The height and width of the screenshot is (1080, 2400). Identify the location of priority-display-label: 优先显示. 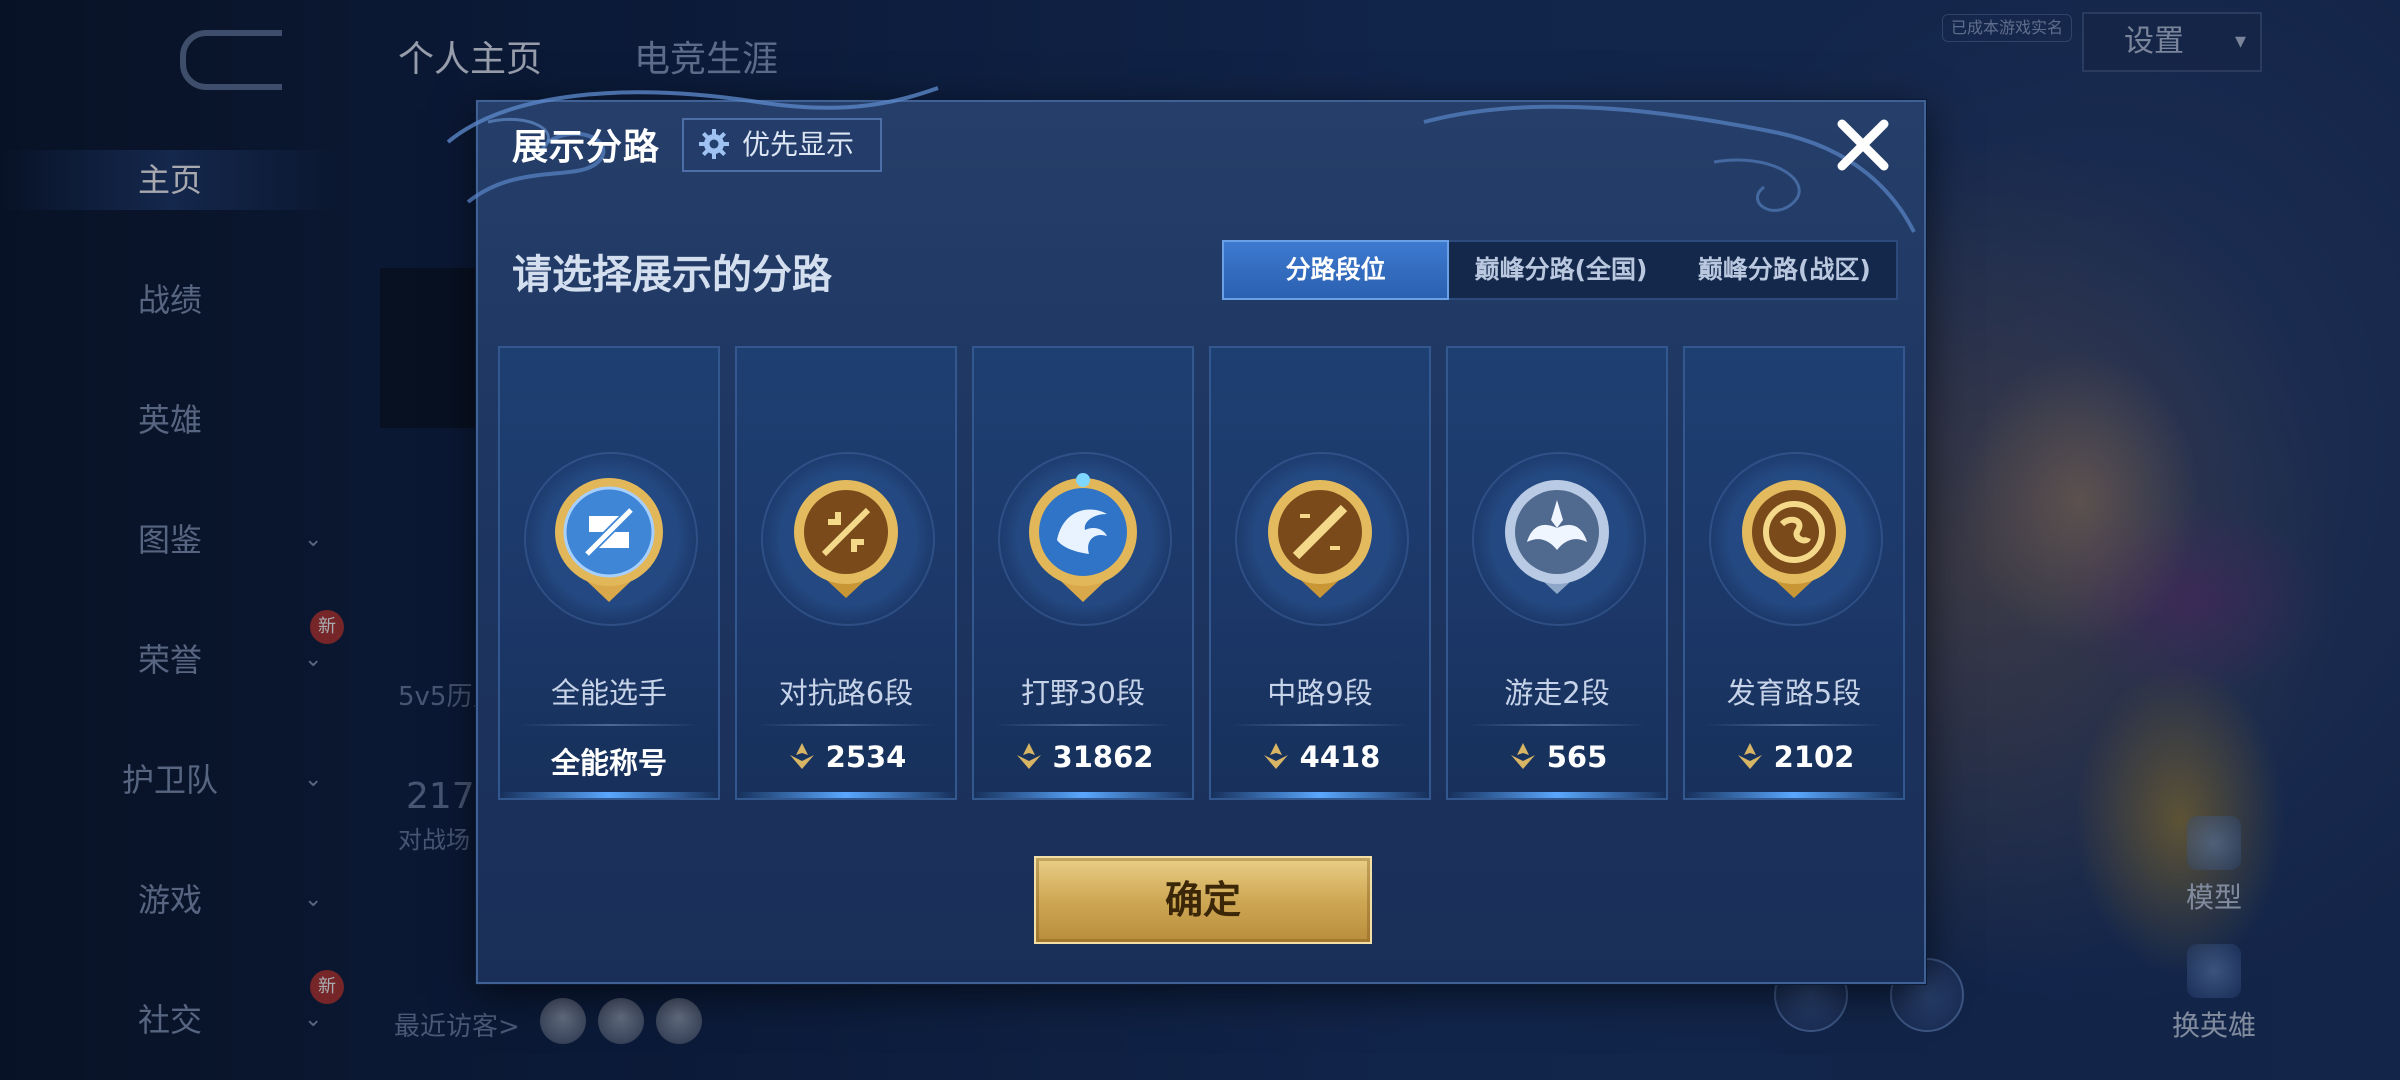
(798, 144).